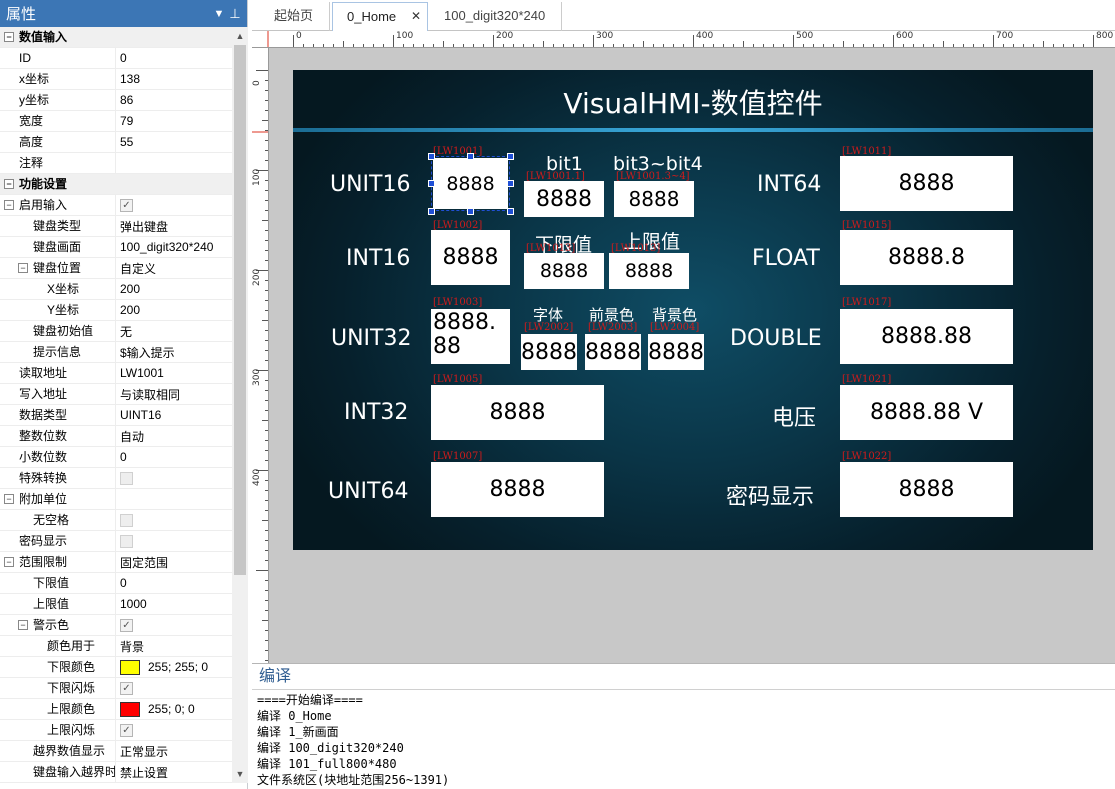  I want to click on property-row: 下限闪烁 ✓, so click(116, 688).